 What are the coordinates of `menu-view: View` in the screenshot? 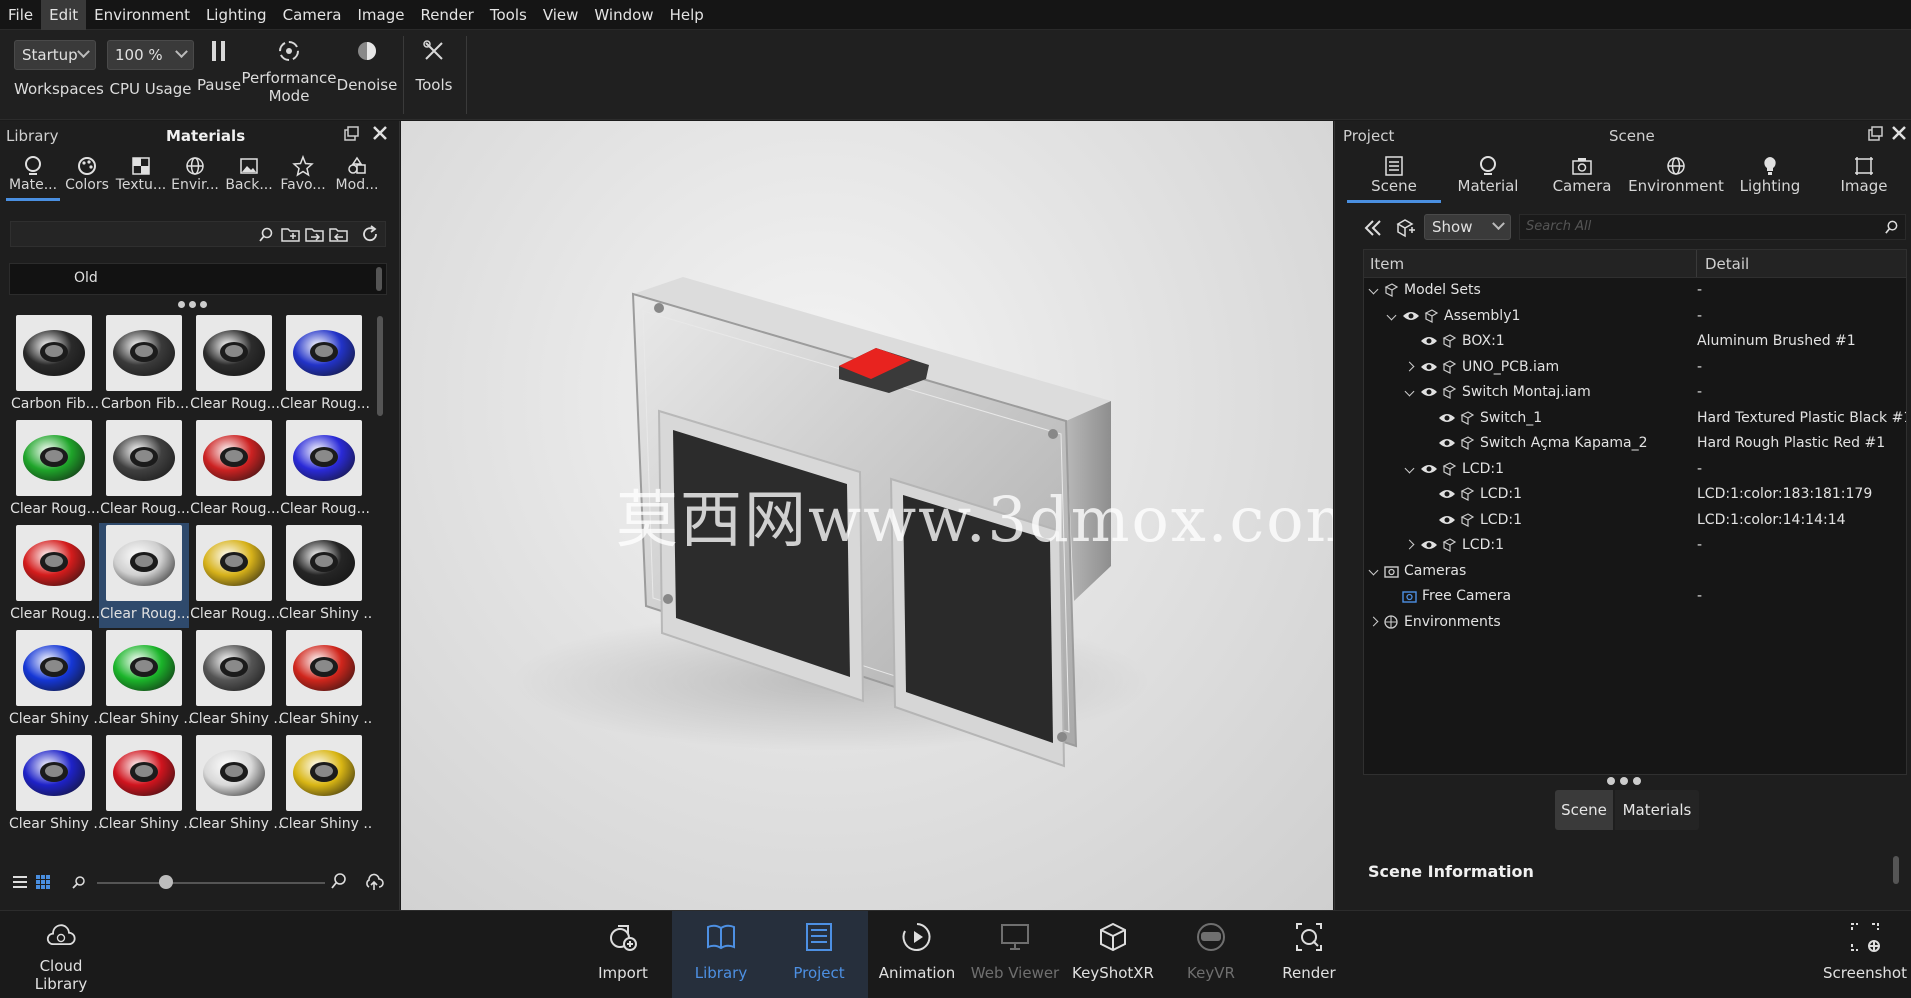 It's located at (561, 15).